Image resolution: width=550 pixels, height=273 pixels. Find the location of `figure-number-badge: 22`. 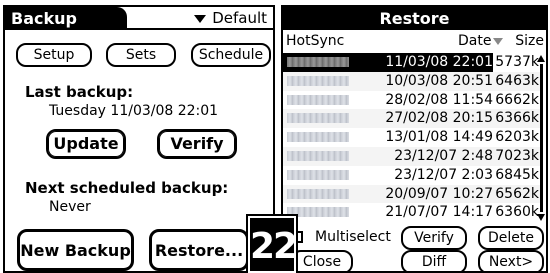

figure-number-badge: 22 is located at coordinates (273, 244).